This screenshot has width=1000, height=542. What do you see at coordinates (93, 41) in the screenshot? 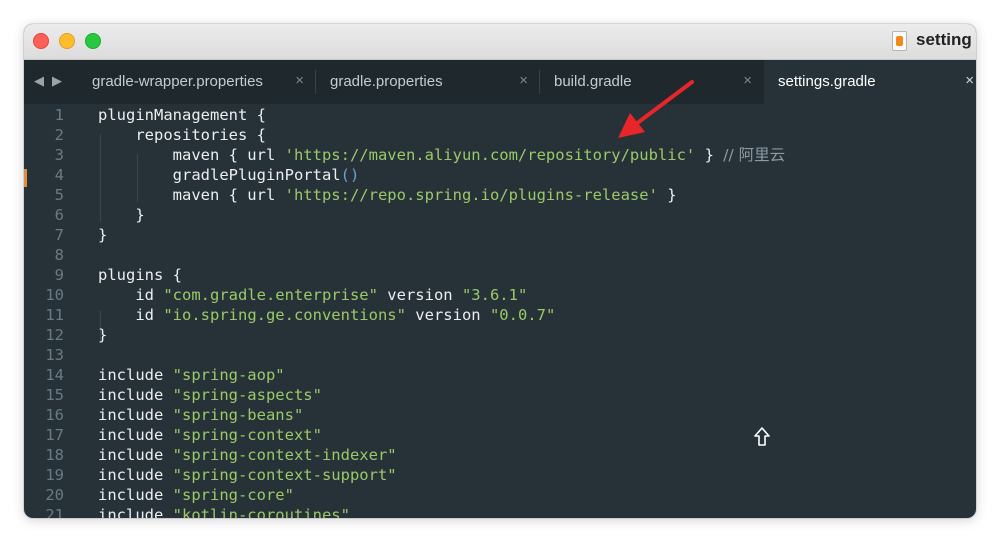
I see `maximize-window-button` at bounding box center [93, 41].